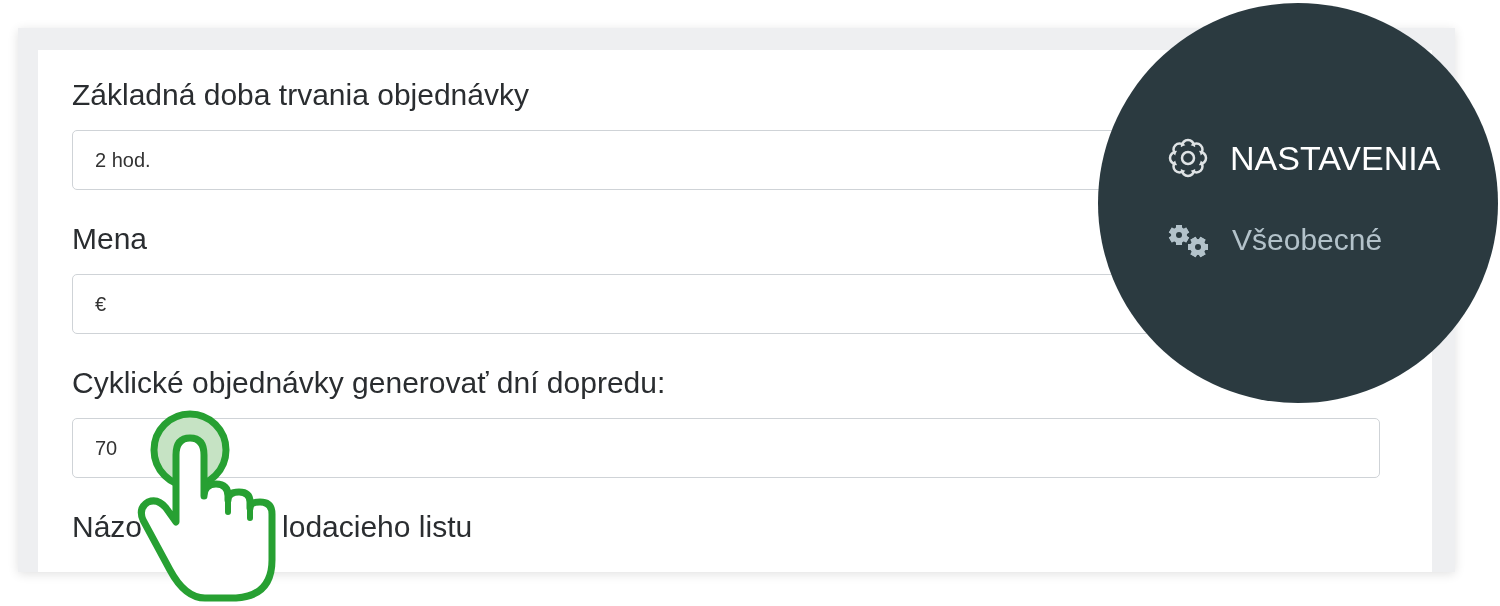 This screenshot has height=606, width=1500. What do you see at coordinates (1307, 240) in the screenshot?
I see `menu-item: Všeobecné` at bounding box center [1307, 240].